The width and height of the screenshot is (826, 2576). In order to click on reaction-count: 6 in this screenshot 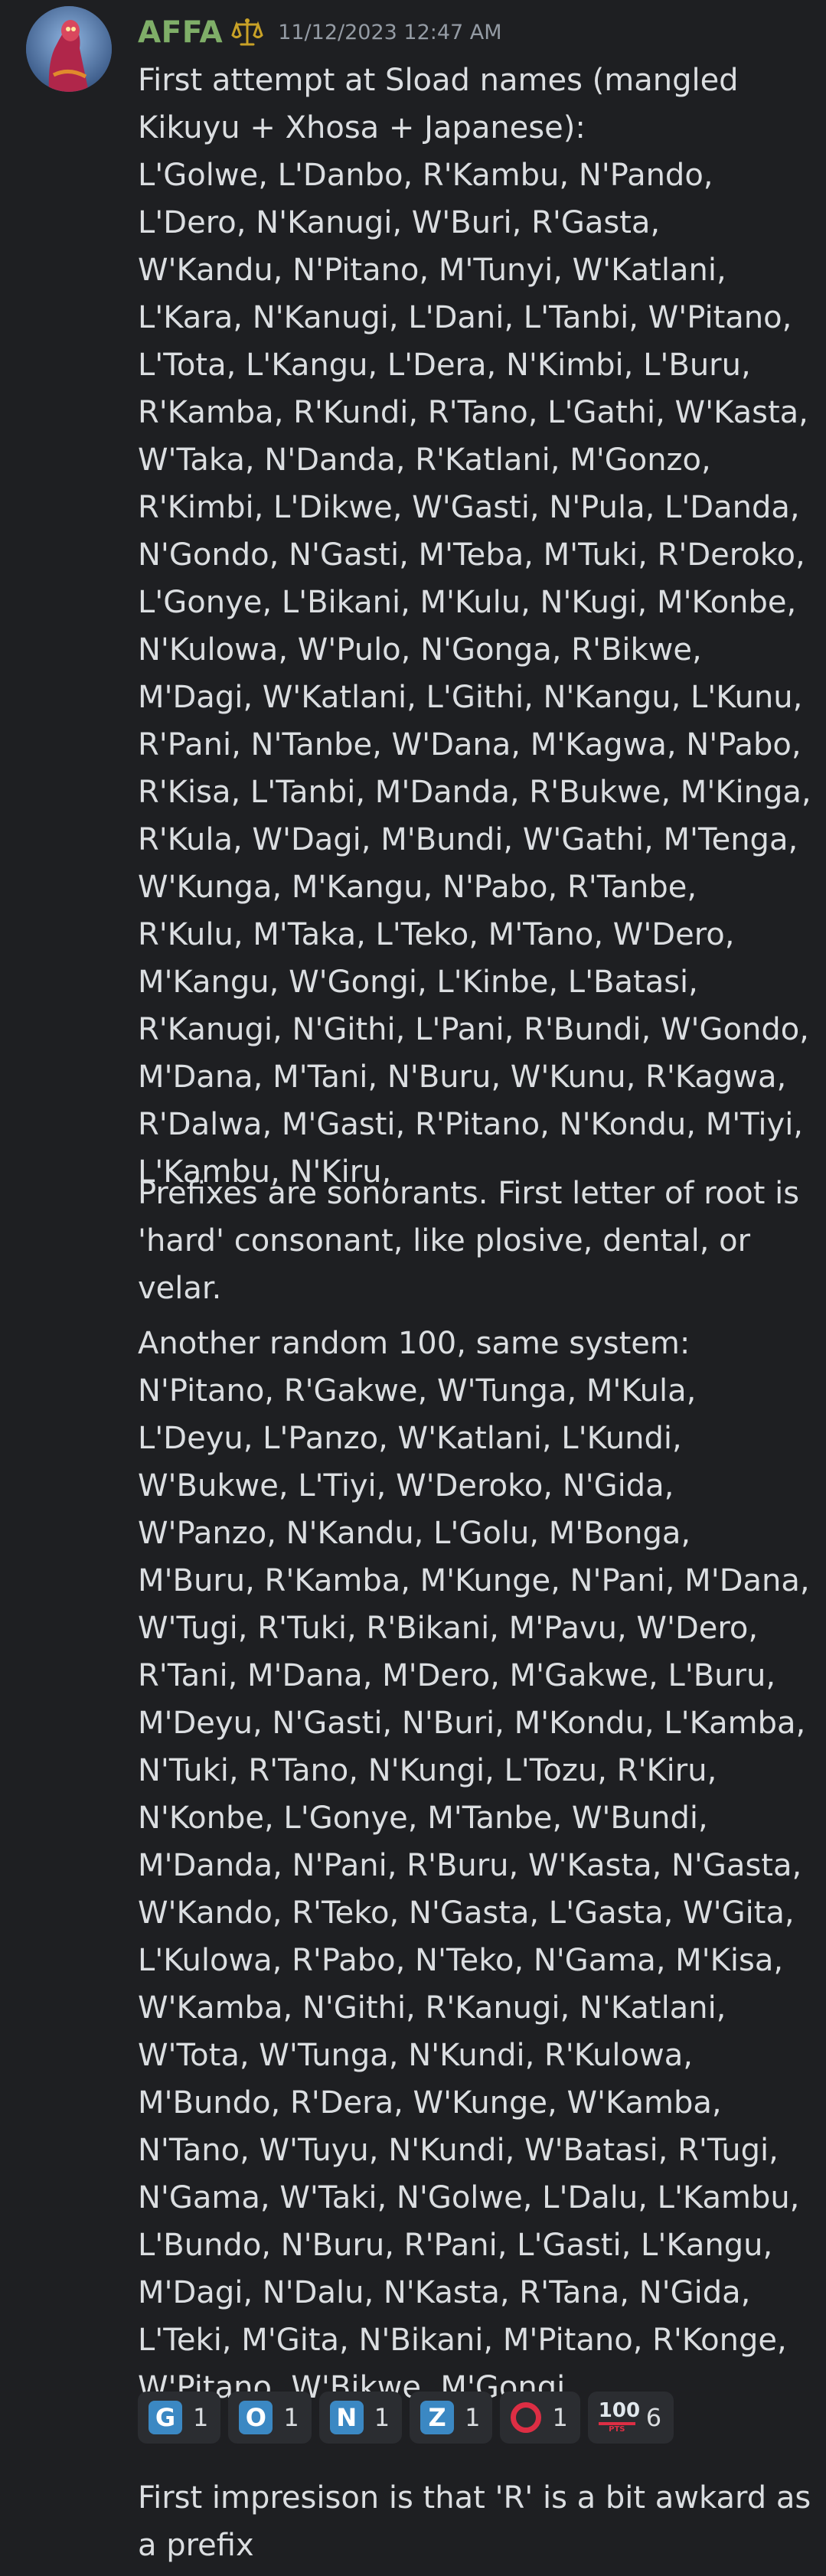, I will do `click(653, 2417)`.